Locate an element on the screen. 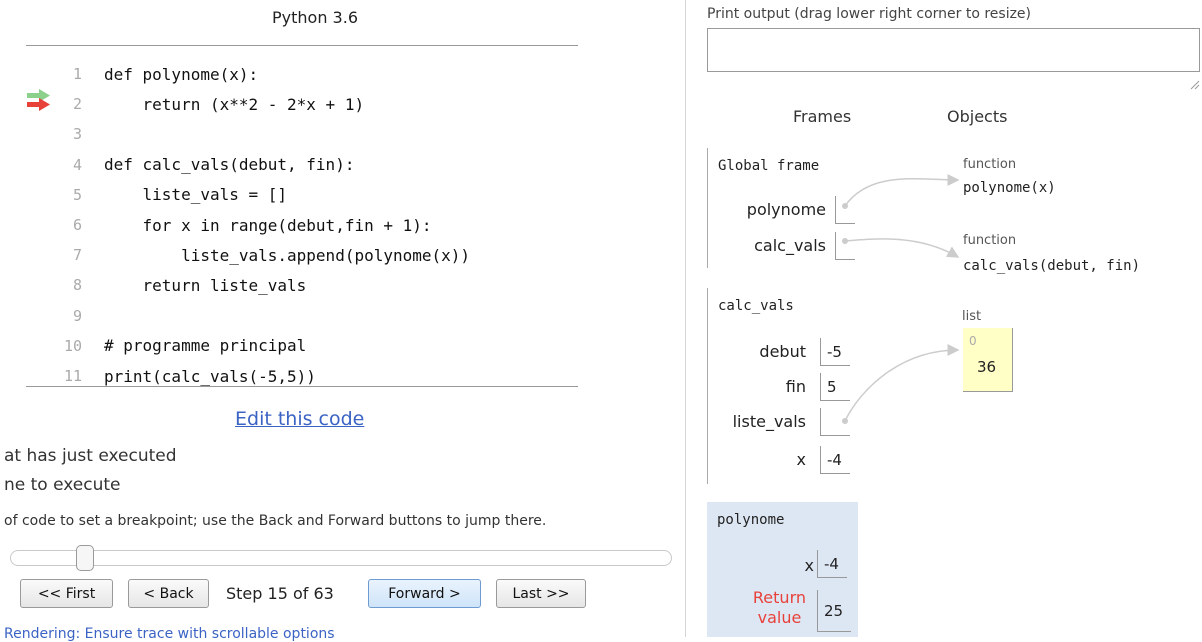 This screenshot has height=642, width=1202. var-value-debut: -5 is located at coordinates (835, 352).